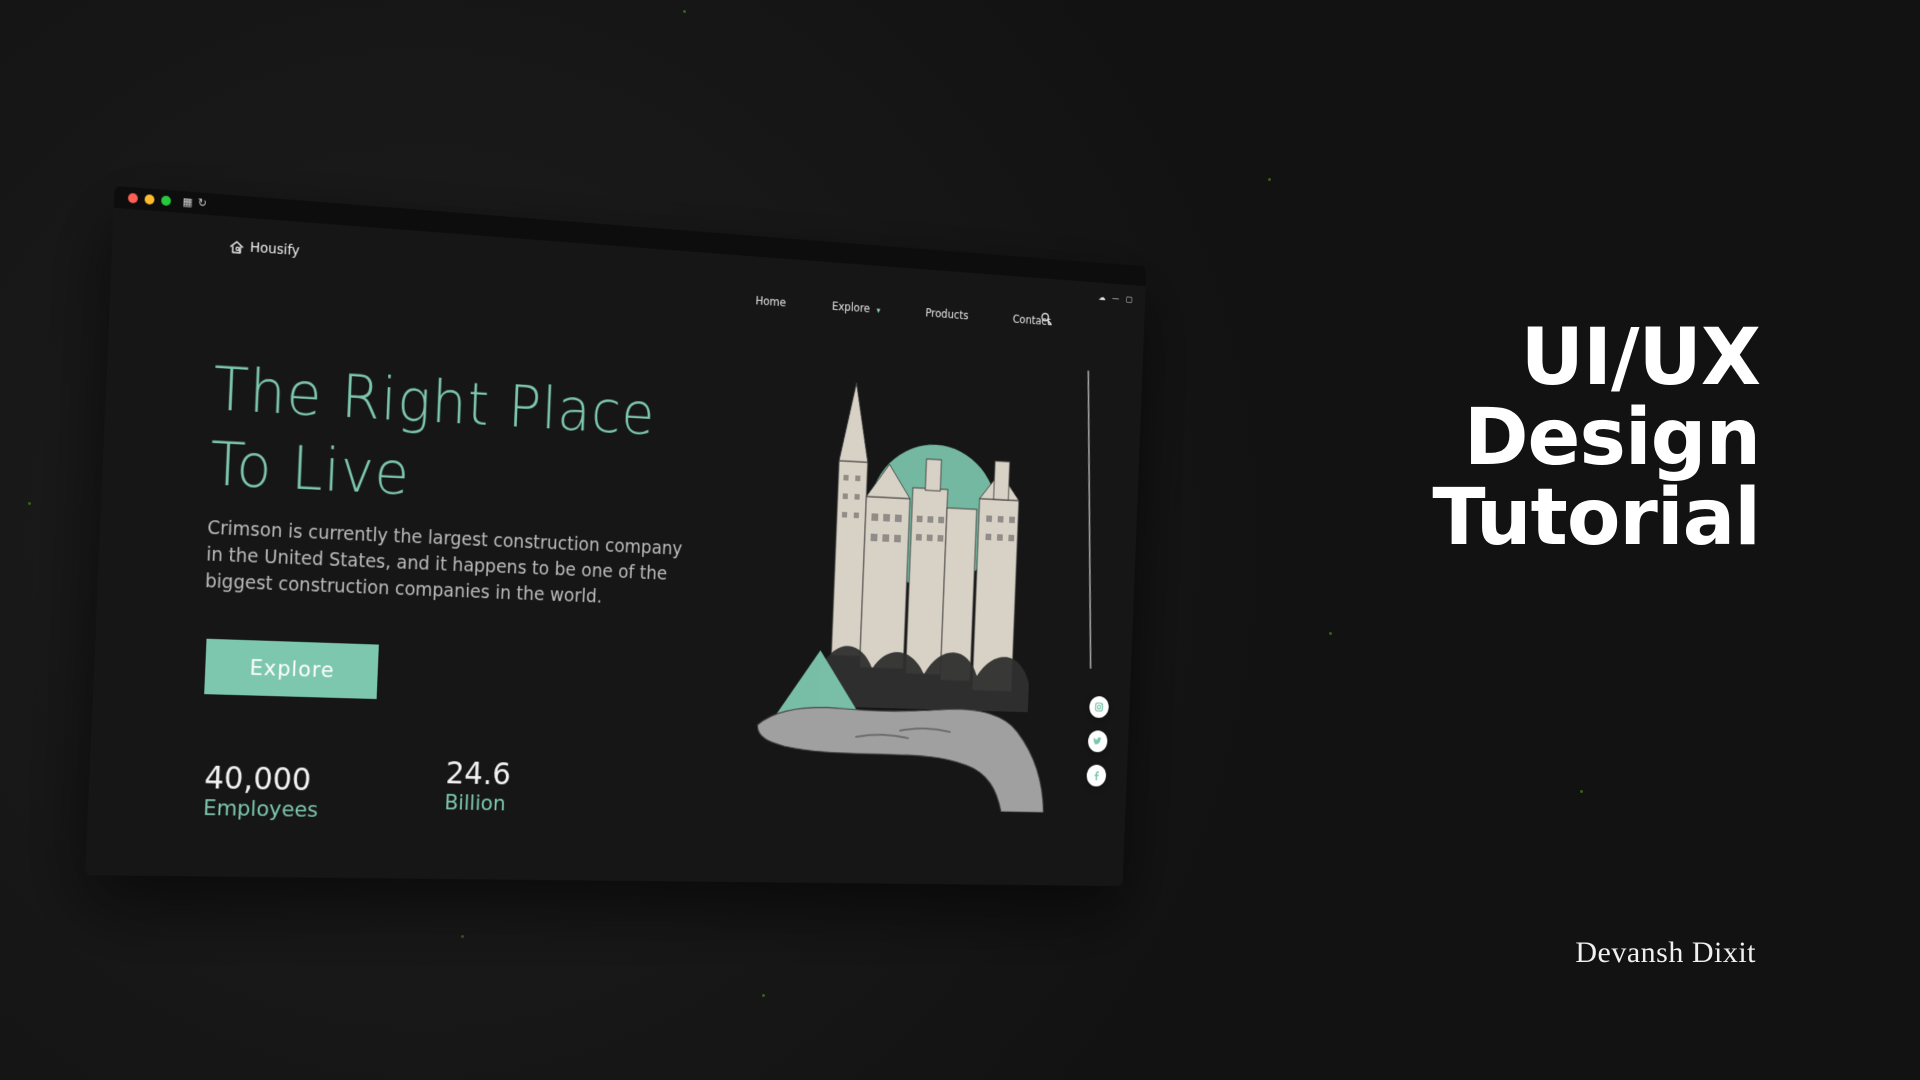 The width and height of the screenshot is (1920, 1080). I want to click on stat-billion-value: 24.6, so click(478, 773).